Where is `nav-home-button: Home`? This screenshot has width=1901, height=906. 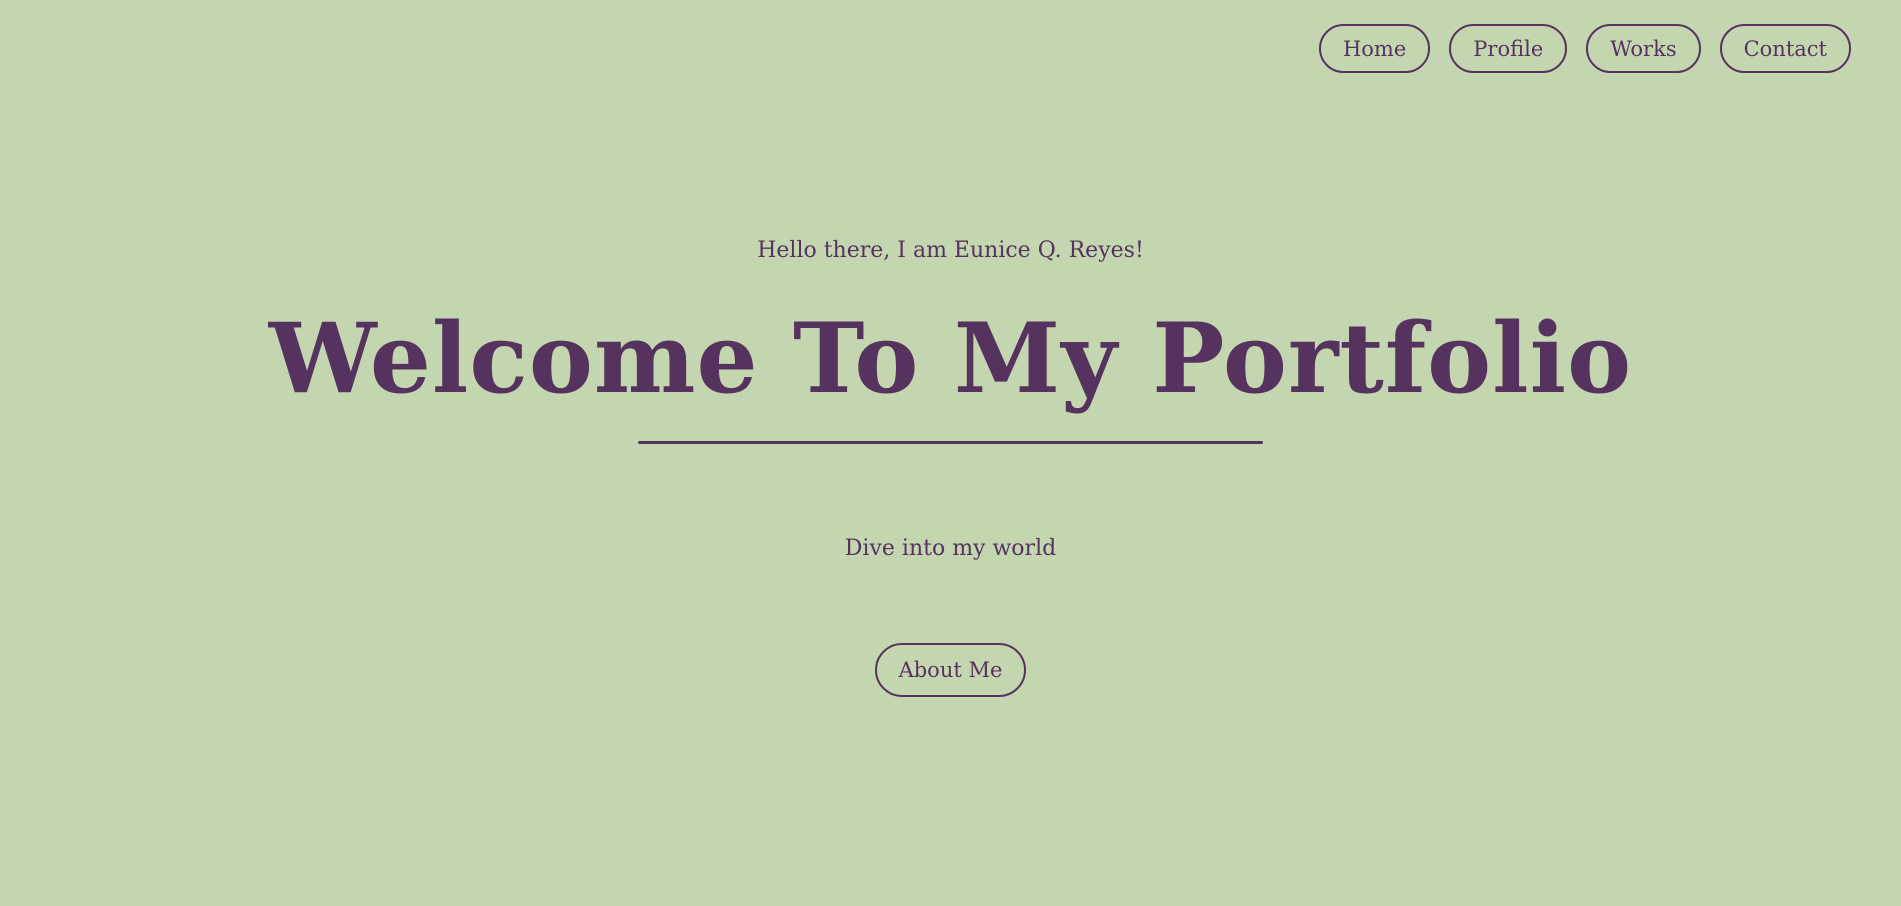 nav-home-button: Home is located at coordinates (1374, 48).